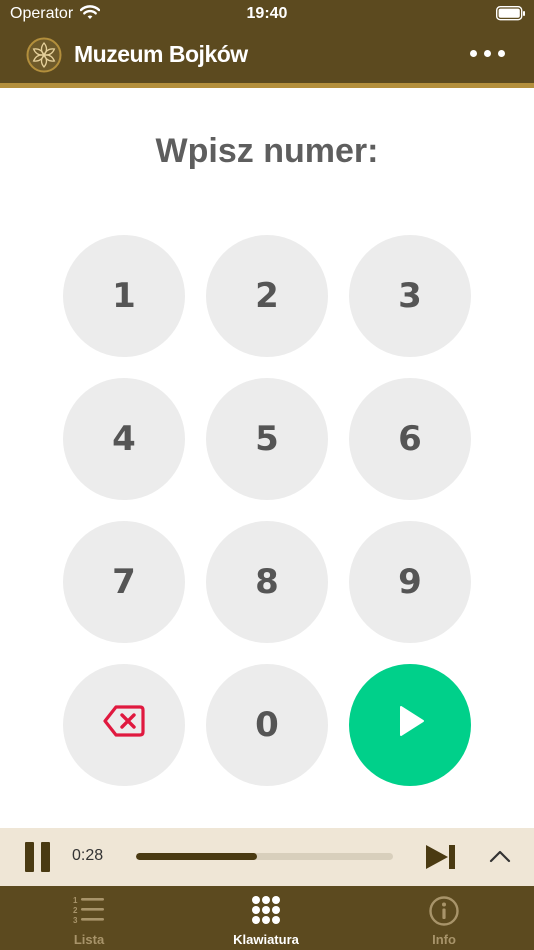 Image resolution: width=534 pixels, height=950 pixels. I want to click on play-button, so click(410, 725).